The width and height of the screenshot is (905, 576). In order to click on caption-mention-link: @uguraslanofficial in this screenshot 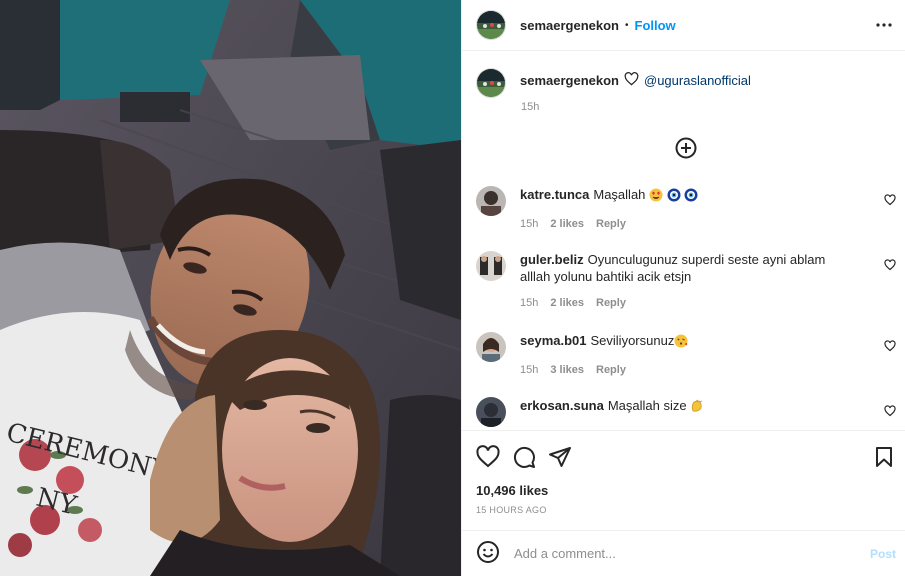, I will do `click(697, 80)`.